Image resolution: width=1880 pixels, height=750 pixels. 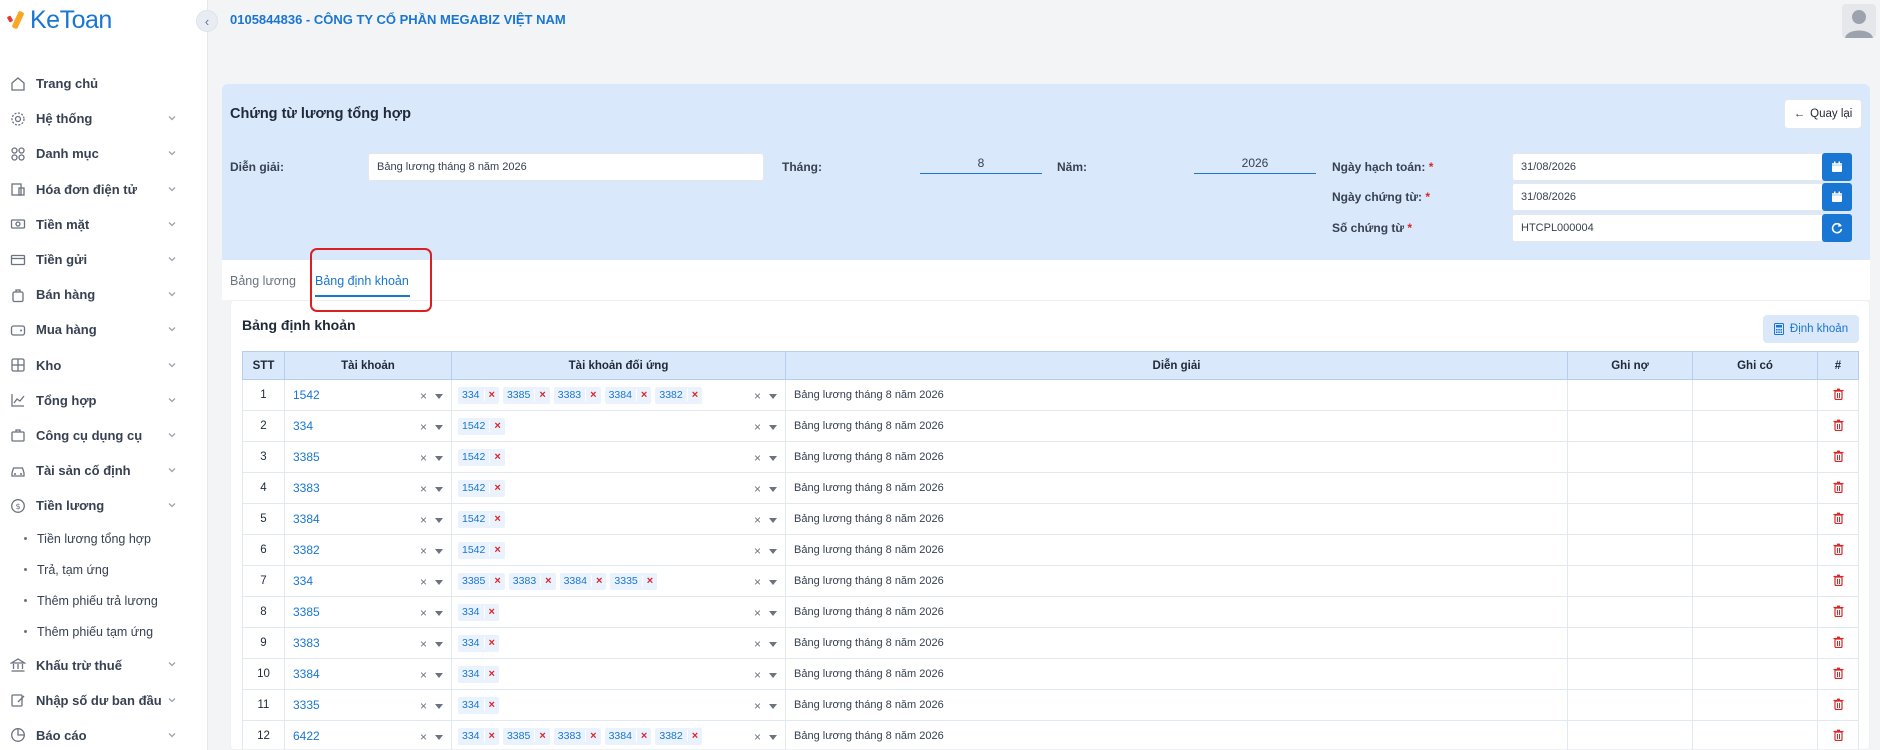 I want to click on sidebar-item-bao-cao: Báo cáo, so click(x=104, y=734).